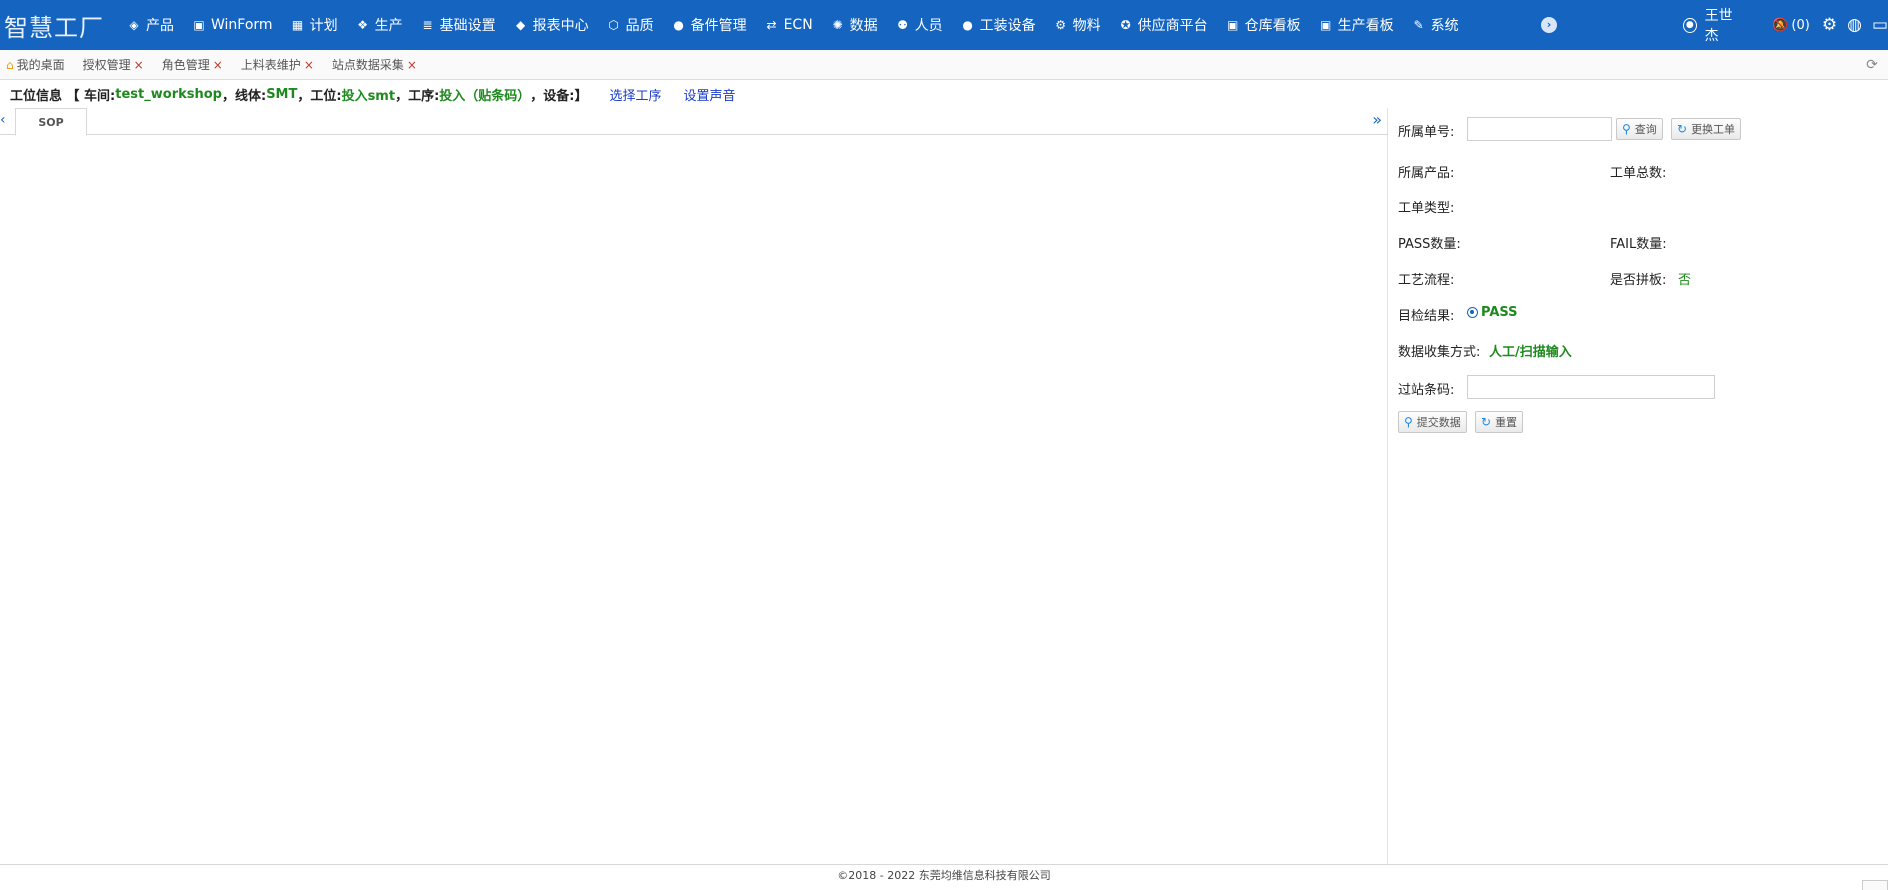 The image size is (1888, 890). I want to click on nav-item-3: ❖ 生产, so click(379, 25).